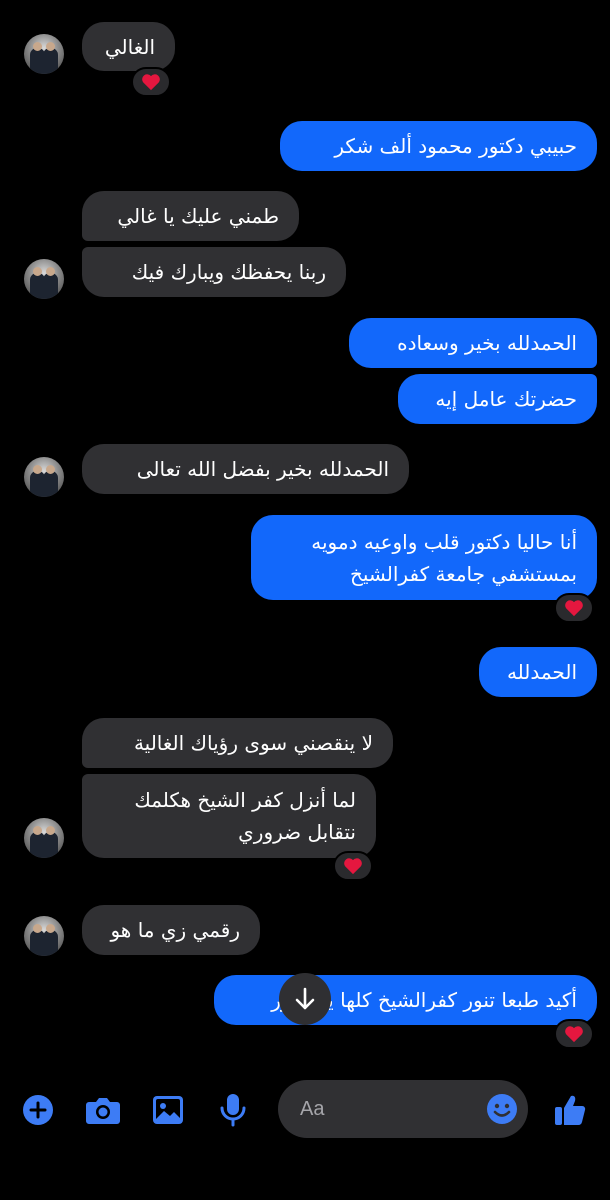 This screenshot has width=610, height=1200. What do you see at coordinates (502, 1109) in the screenshot?
I see `emoji-icon` at bounding box center [502, 1109].